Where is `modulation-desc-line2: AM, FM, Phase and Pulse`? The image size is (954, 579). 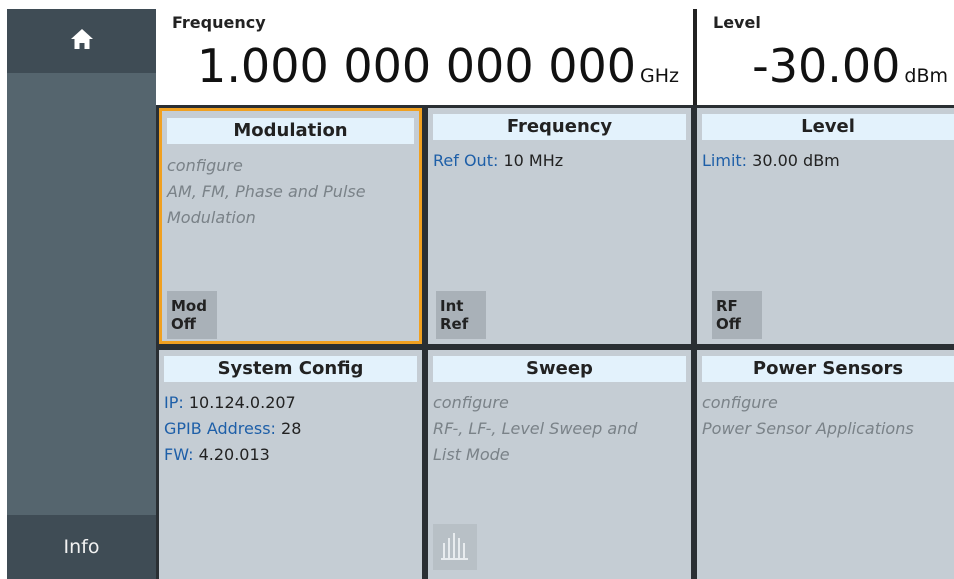
modulation-desc-line2: AM, FM, Phase and Pulse is located at coordinates (266, 191).